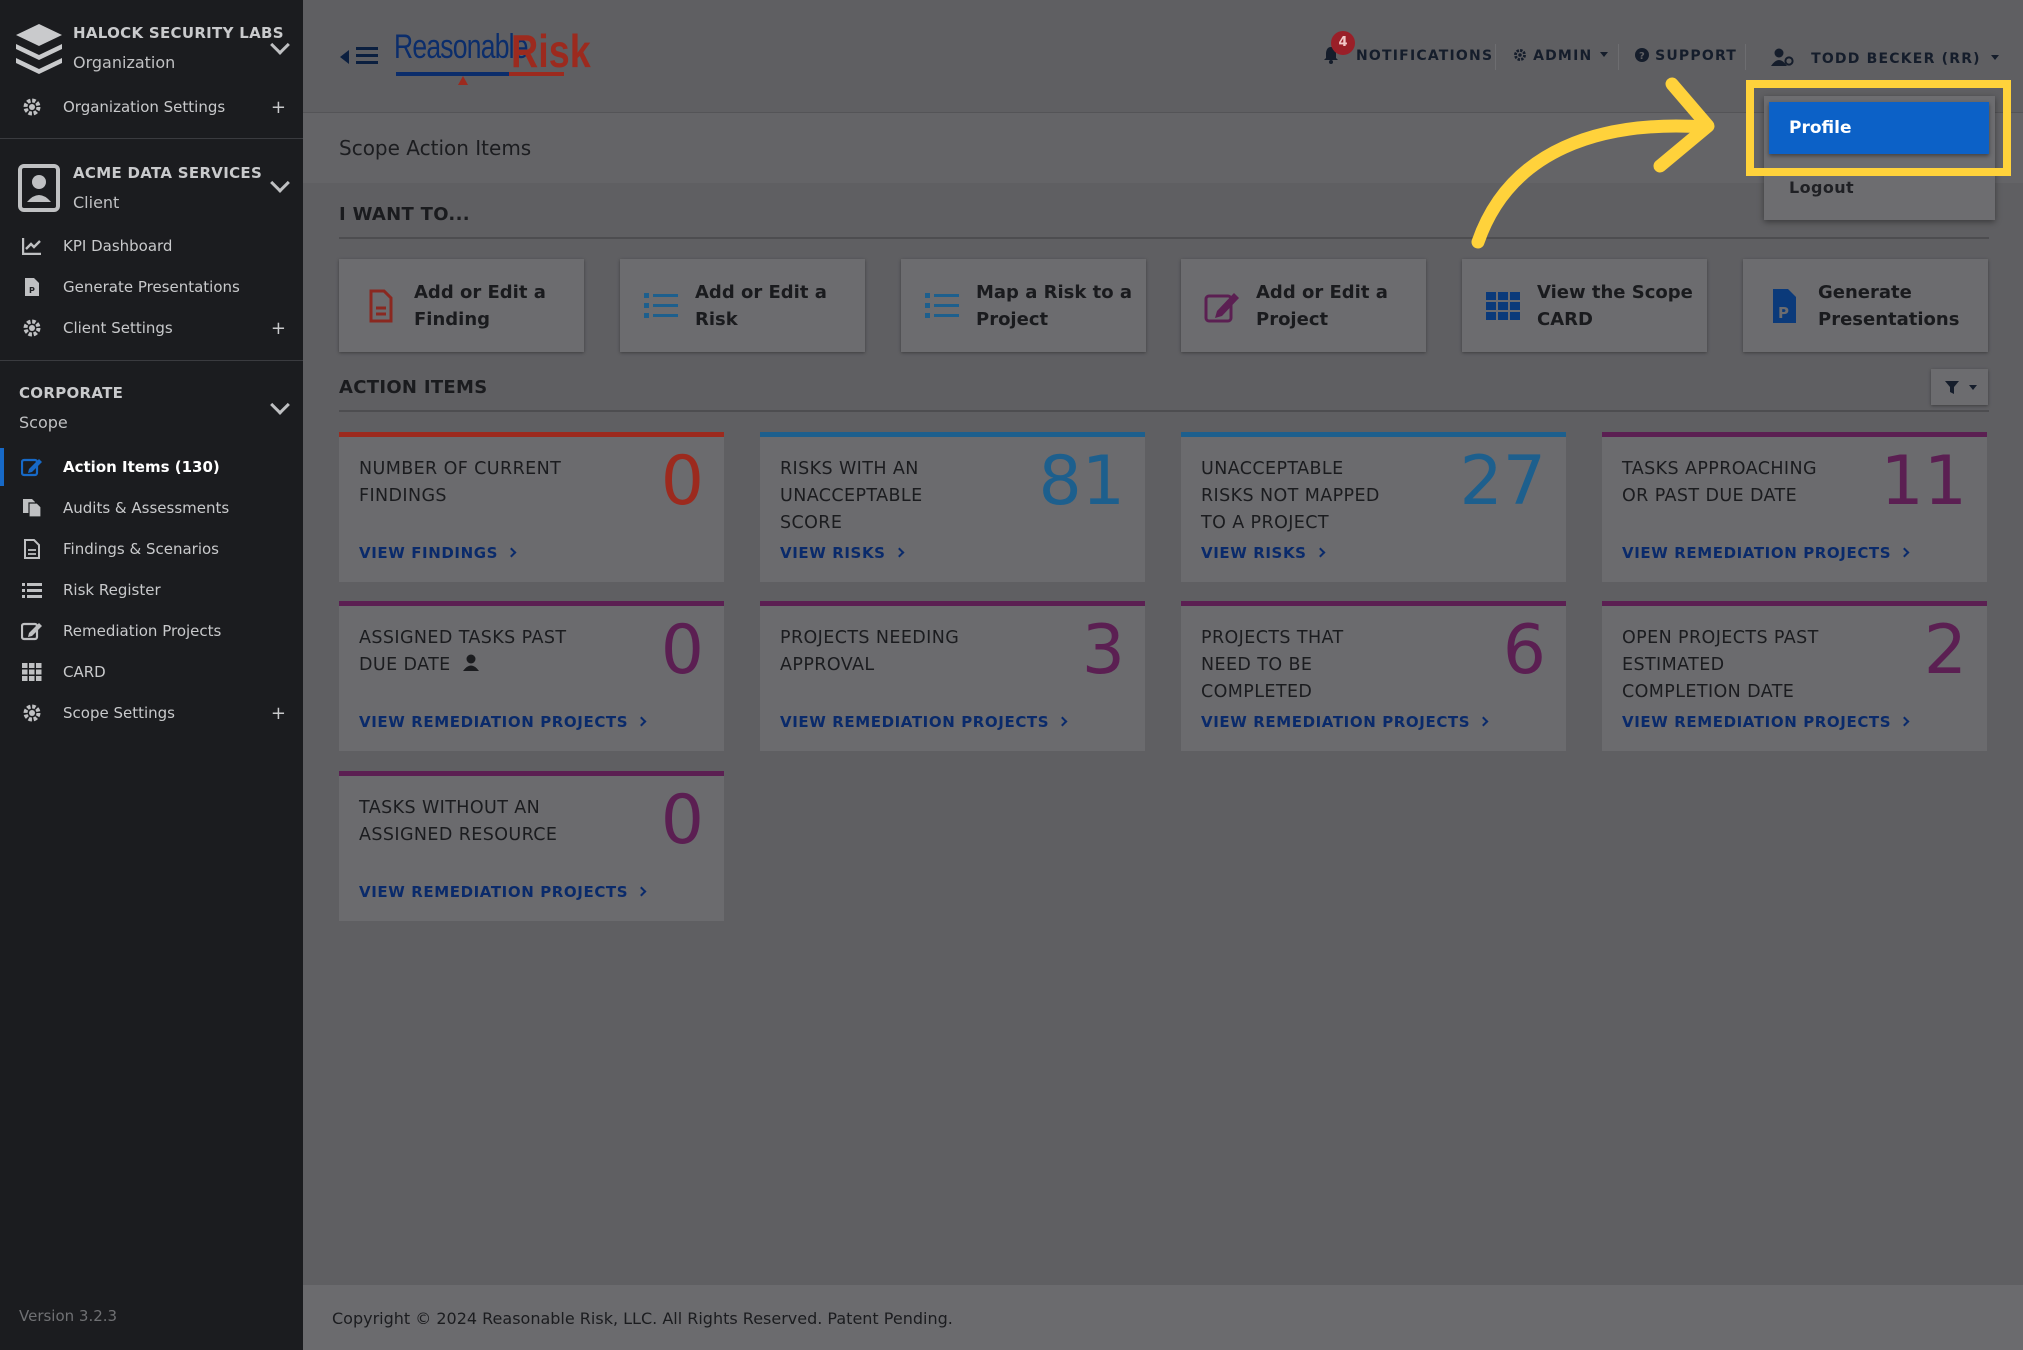 This screenshot has width=2023, height=1350. What do you see at coordinates (1524, 650) in the screenshot?
I see `card-value: 6` at bounding box center [1524, 650].